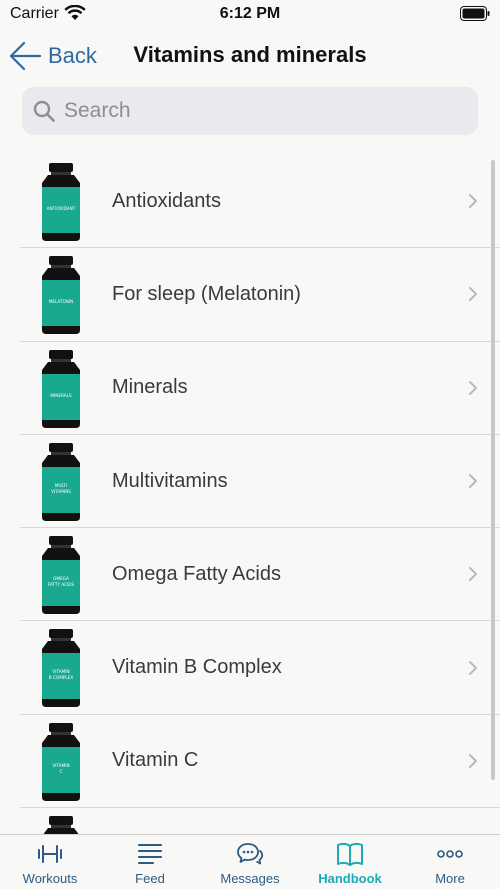  I want to click on tab-label: More, so click(450, 878).